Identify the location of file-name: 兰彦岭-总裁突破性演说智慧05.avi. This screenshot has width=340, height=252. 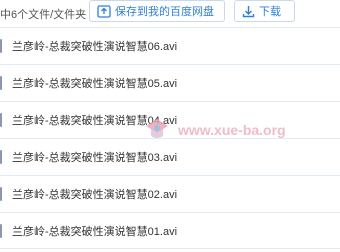
(94, 83).